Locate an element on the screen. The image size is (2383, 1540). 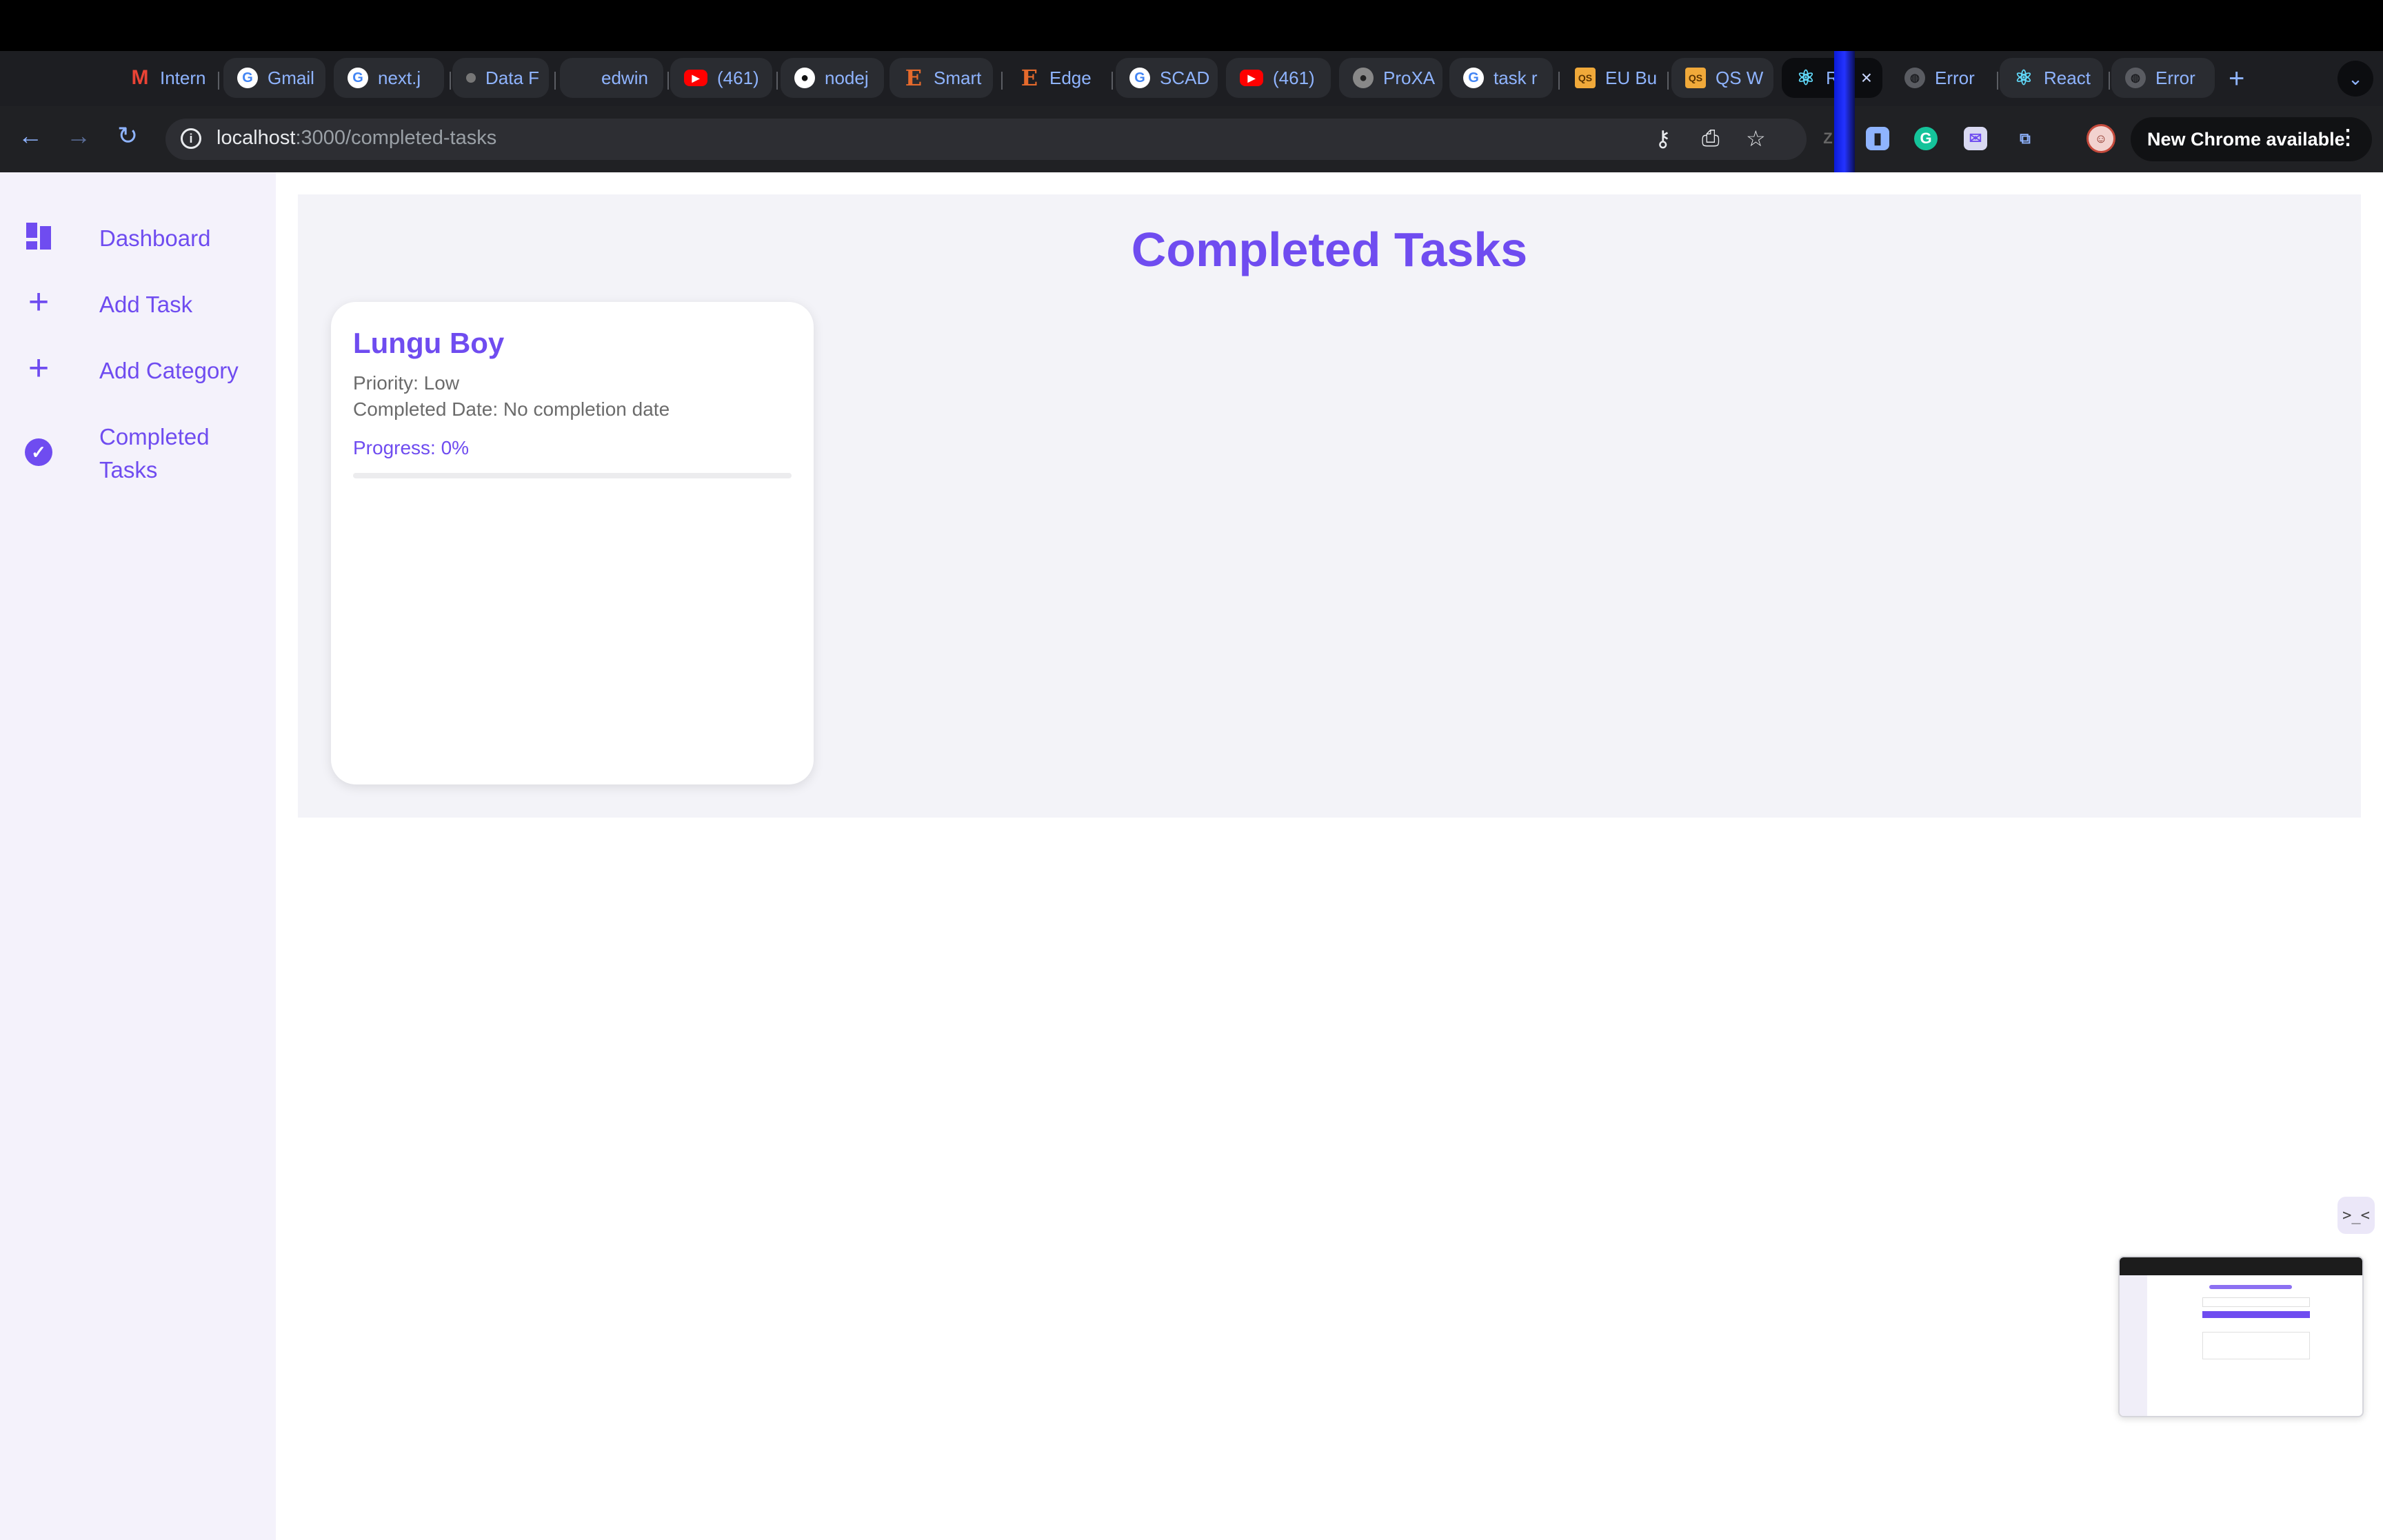
tab-proxa: ● ProXA is located at coordinates (1390, 78).